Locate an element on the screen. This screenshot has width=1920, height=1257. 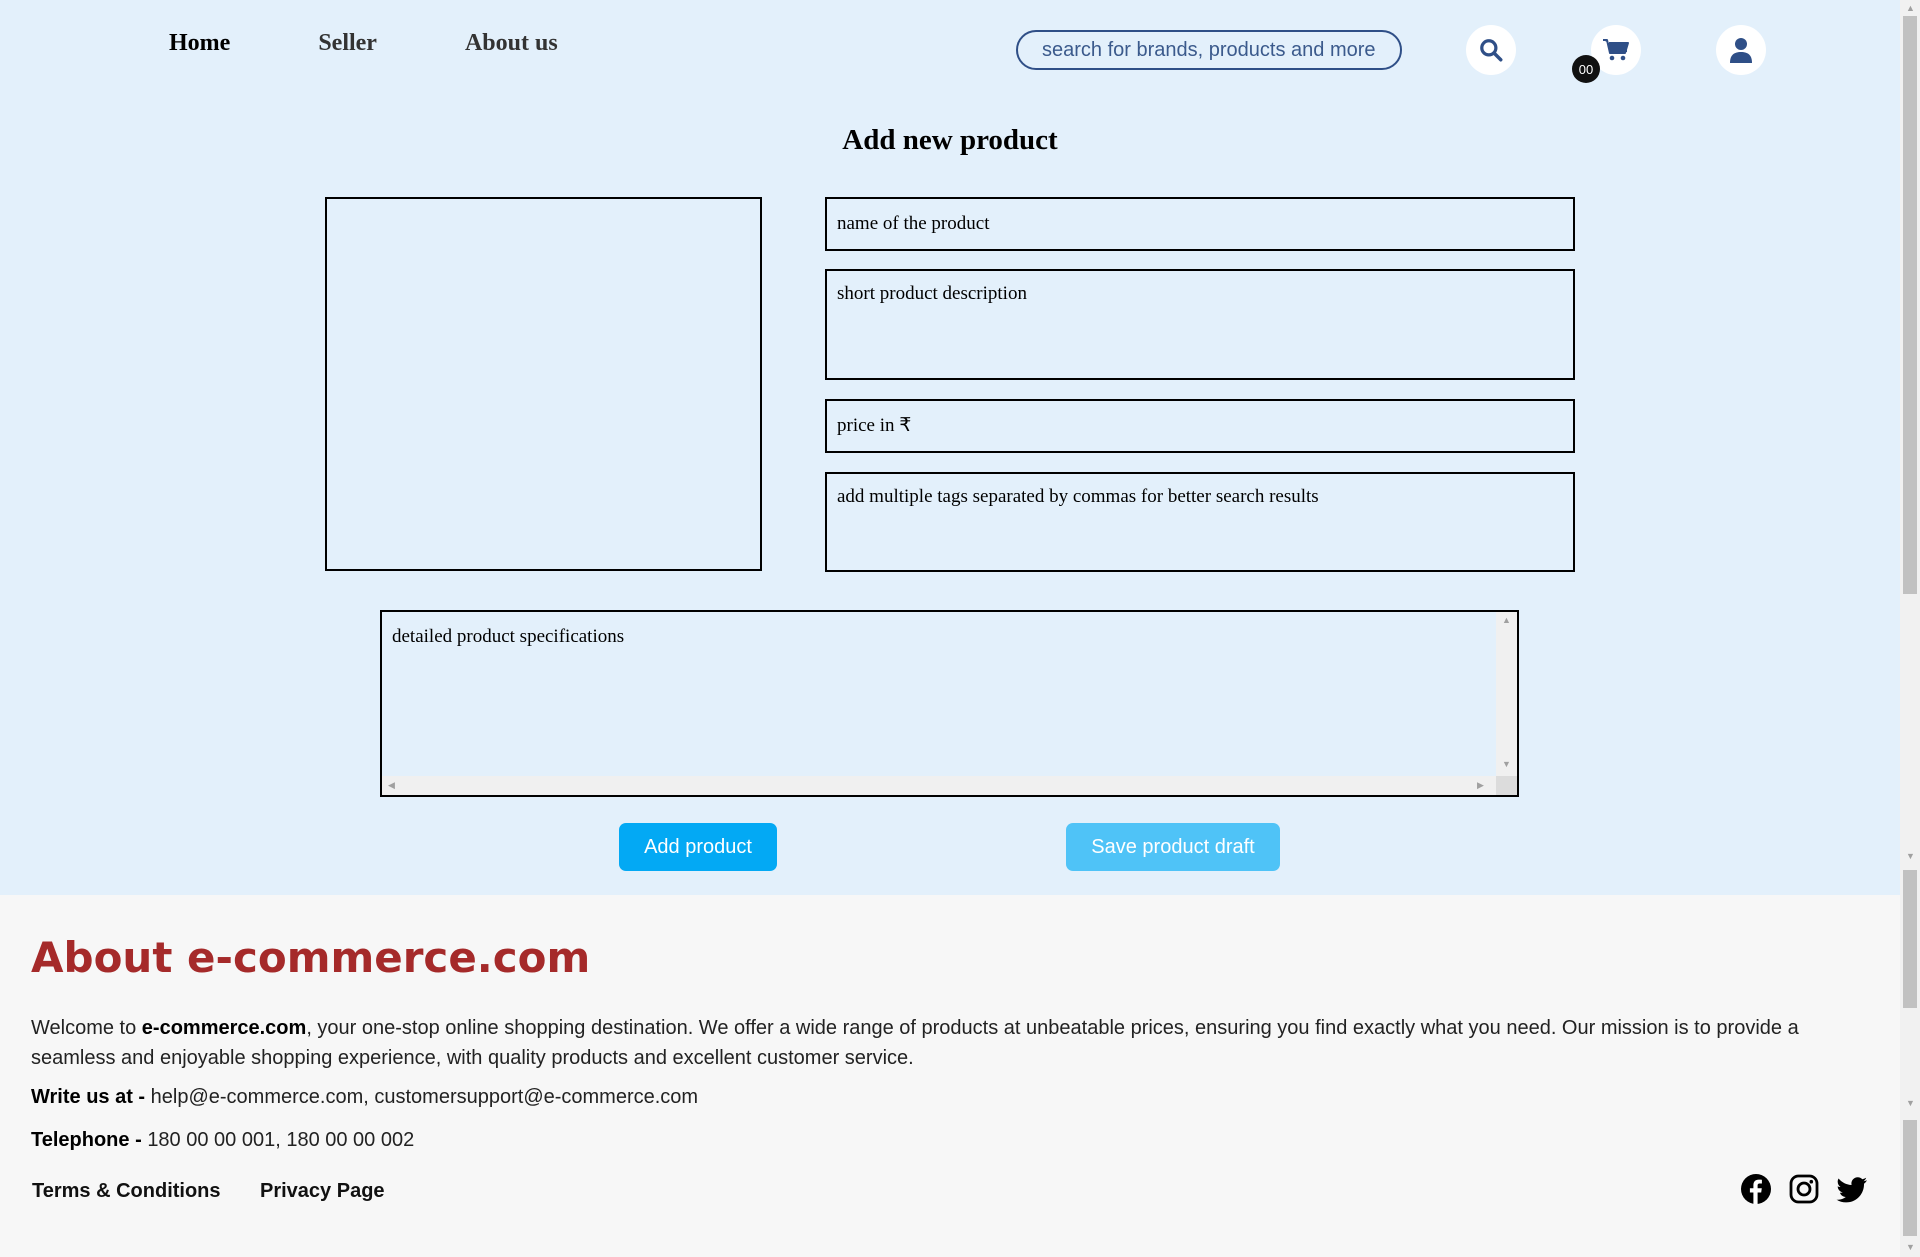
cart-icon is located at coordinates (1616, 50).